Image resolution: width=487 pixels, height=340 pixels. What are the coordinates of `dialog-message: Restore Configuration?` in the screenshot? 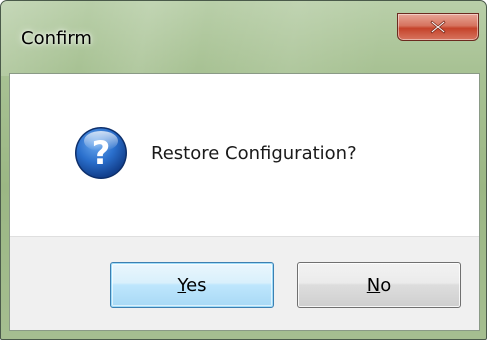 It's located at (254, 153).